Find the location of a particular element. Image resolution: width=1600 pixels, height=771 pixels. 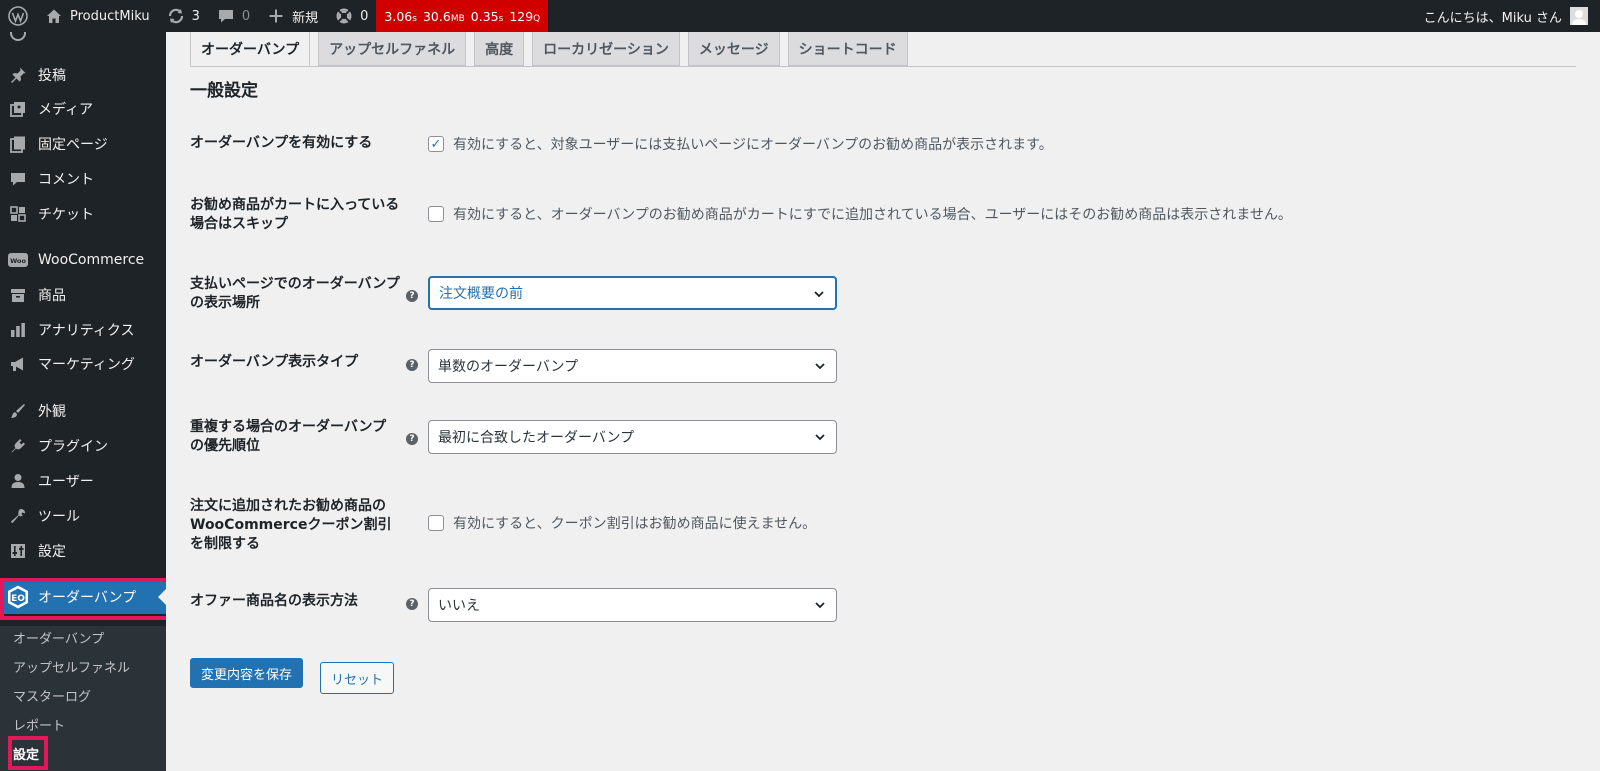

display-position-label: 支払いページでのオーダーバンプの表示場所 is located at coordinates (295, 293).